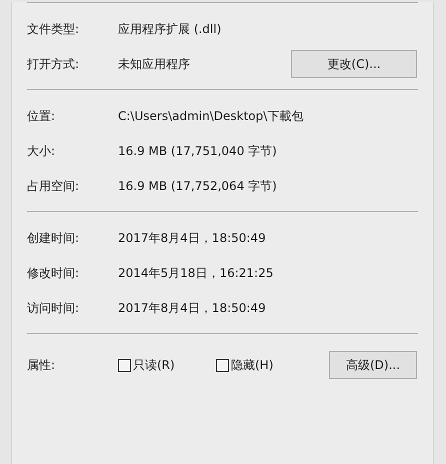 This screenshot has height=464, width=446. Describe the element at coordinates (53, 29) in the screenshot. I see `field-label: 文件类型:` at that location.